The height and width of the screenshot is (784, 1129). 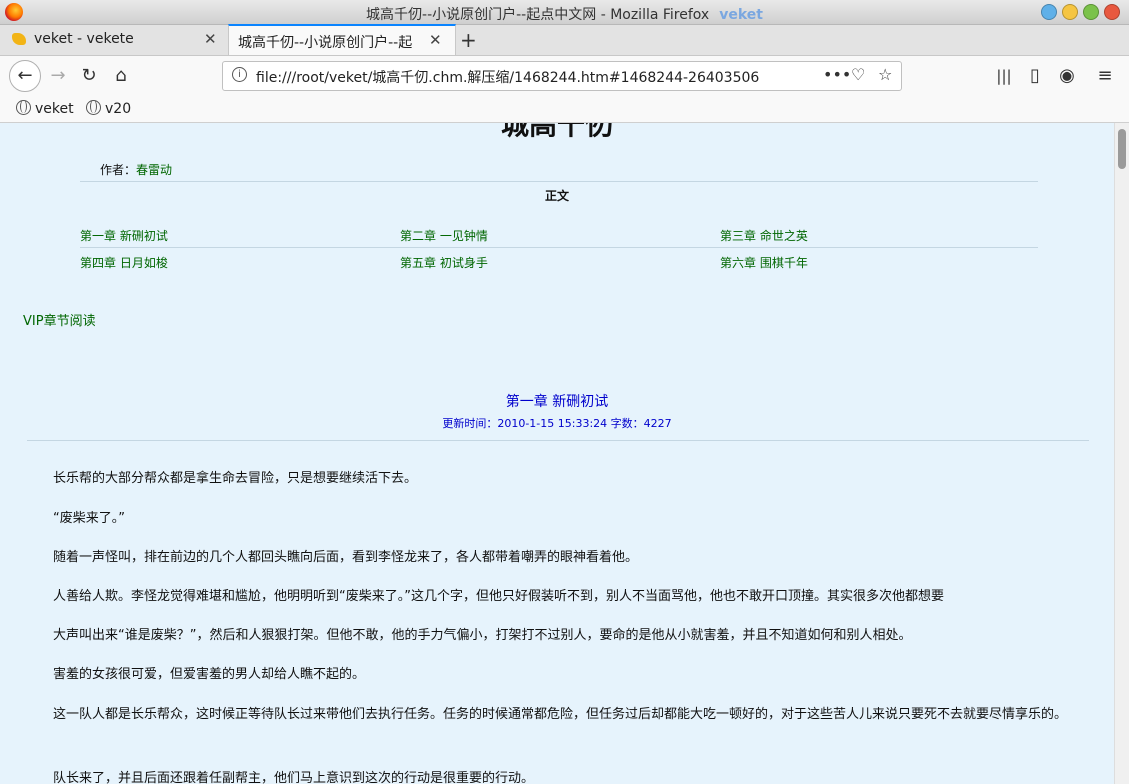 What do you see at coordinates (858, 74) in the screenshot?
I see `pocket-icon: ♡` at bounding box center [858, 74].